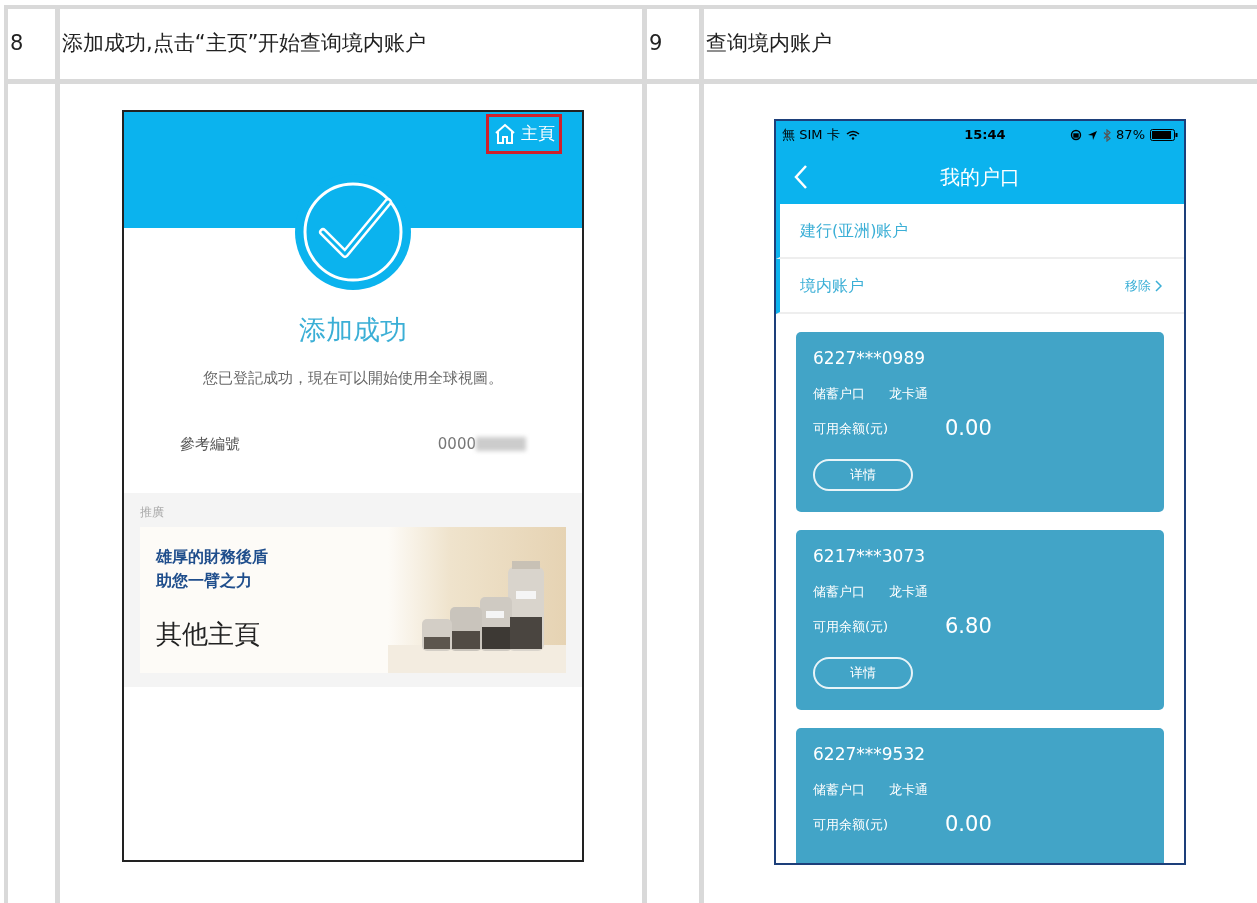 This screenshot has width=1257, height=903. Describe the element at coordinates (212, 634) in the screenshot. I see `promo-link: 其他主頁` at that location.